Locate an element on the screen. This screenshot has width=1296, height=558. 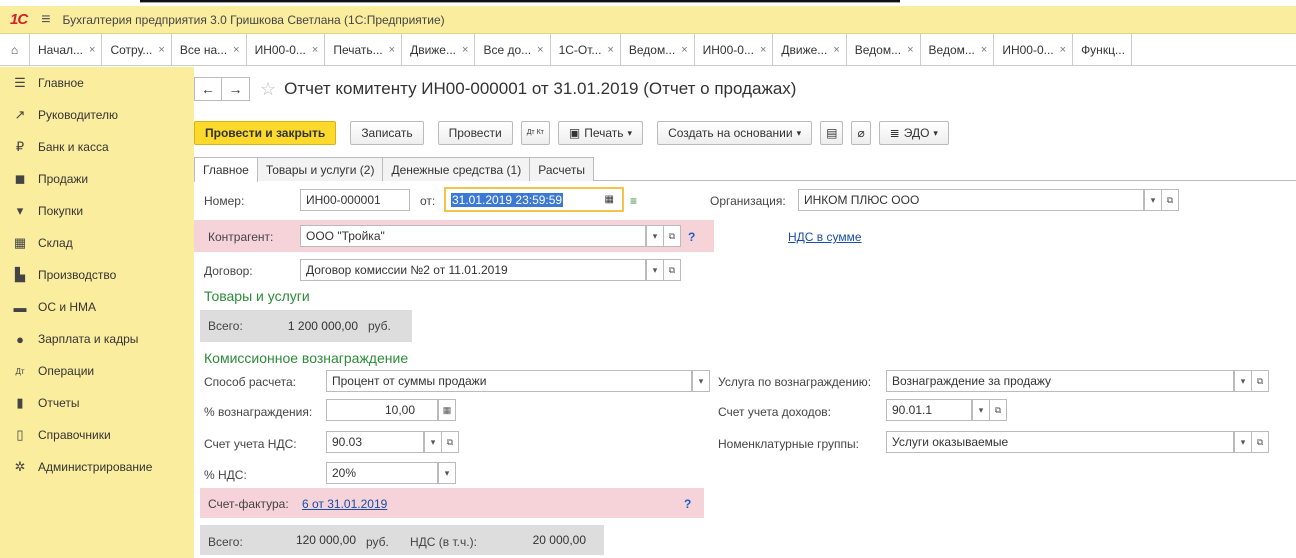
sidebar-item-operations: Дт Операции is located at coordinates (97, 371).